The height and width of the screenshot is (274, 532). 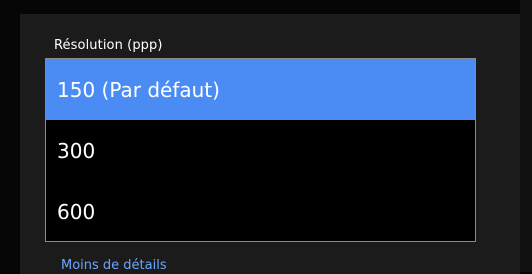 I want to click on less-details-link: Moins de détails, so click(x=114, y=265).